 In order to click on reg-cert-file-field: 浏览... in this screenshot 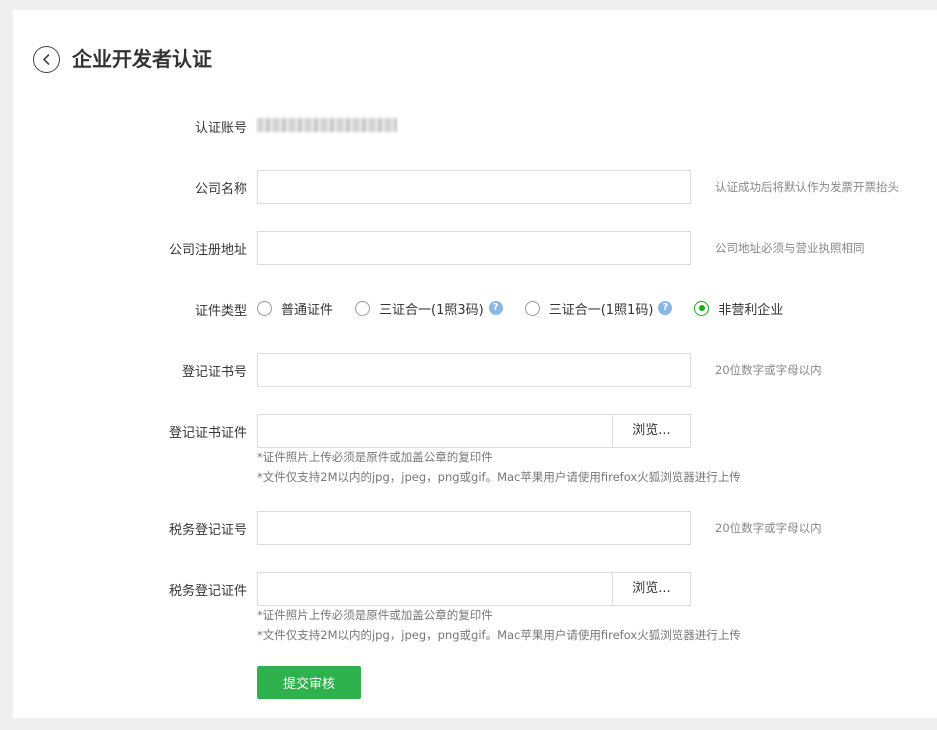, I will do `click(474, 431)`.